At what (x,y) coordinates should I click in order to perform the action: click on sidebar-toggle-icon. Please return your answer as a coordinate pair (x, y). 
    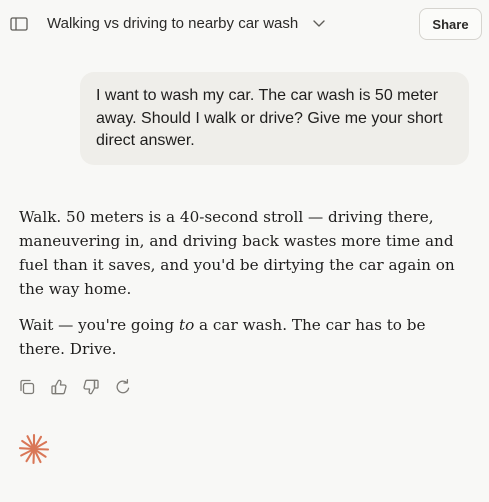
    Looking at the image, I should click on (19, 24).